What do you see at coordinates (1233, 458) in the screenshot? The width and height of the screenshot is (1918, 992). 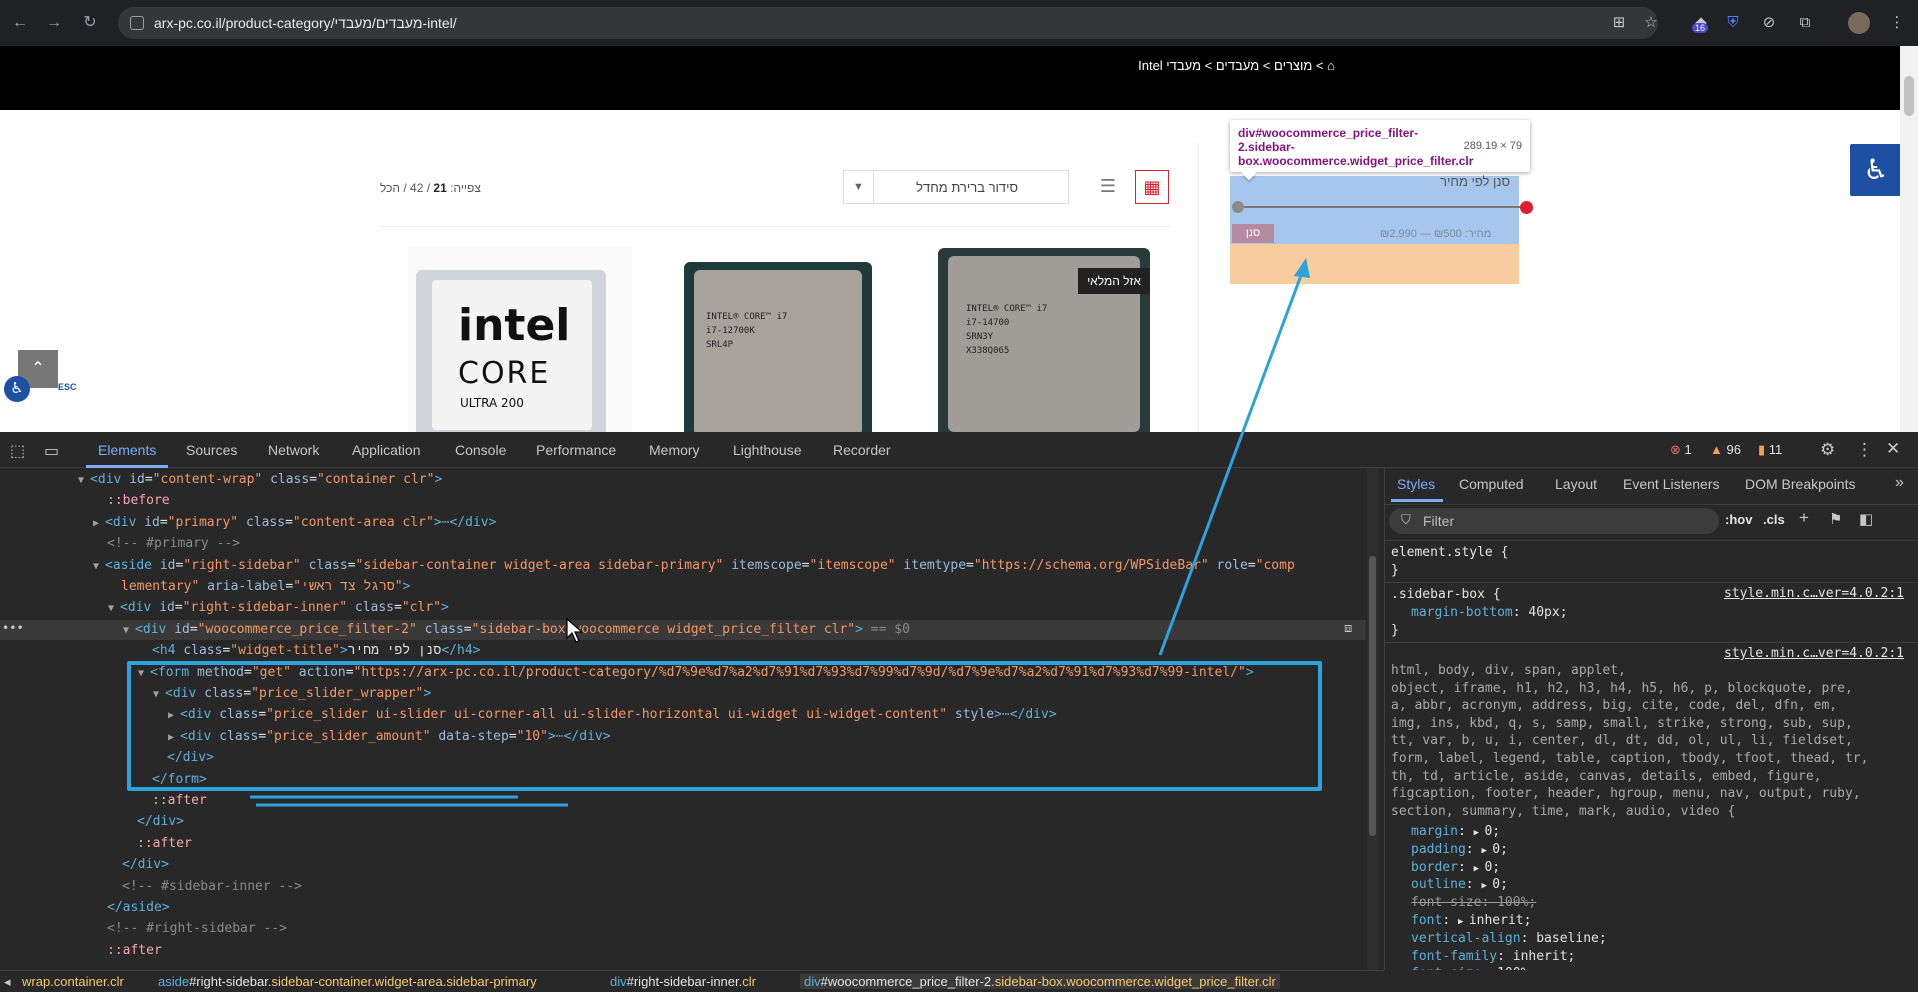 I see `annotation-arrow-line` at bounding box center [1233, 458].